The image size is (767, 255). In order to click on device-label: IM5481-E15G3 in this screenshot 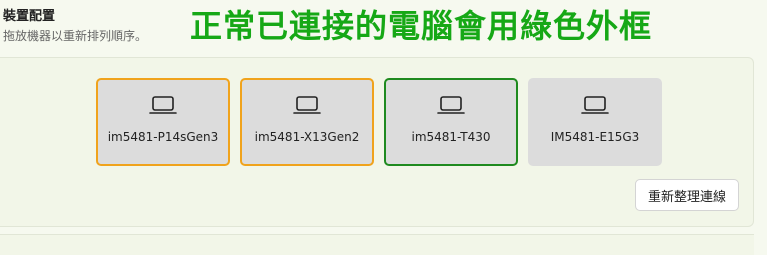, I will do `click(595, 137)`.